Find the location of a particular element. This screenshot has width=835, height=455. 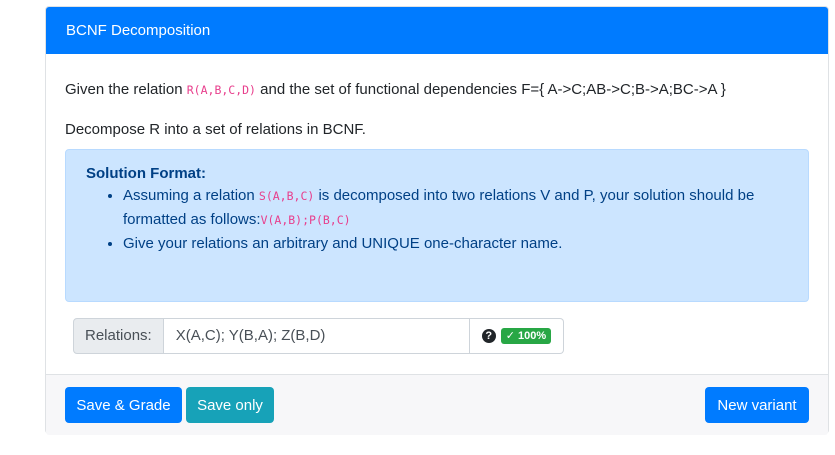

answer-feedback: ? ✓ 100% is located at coordinates (517, 336).